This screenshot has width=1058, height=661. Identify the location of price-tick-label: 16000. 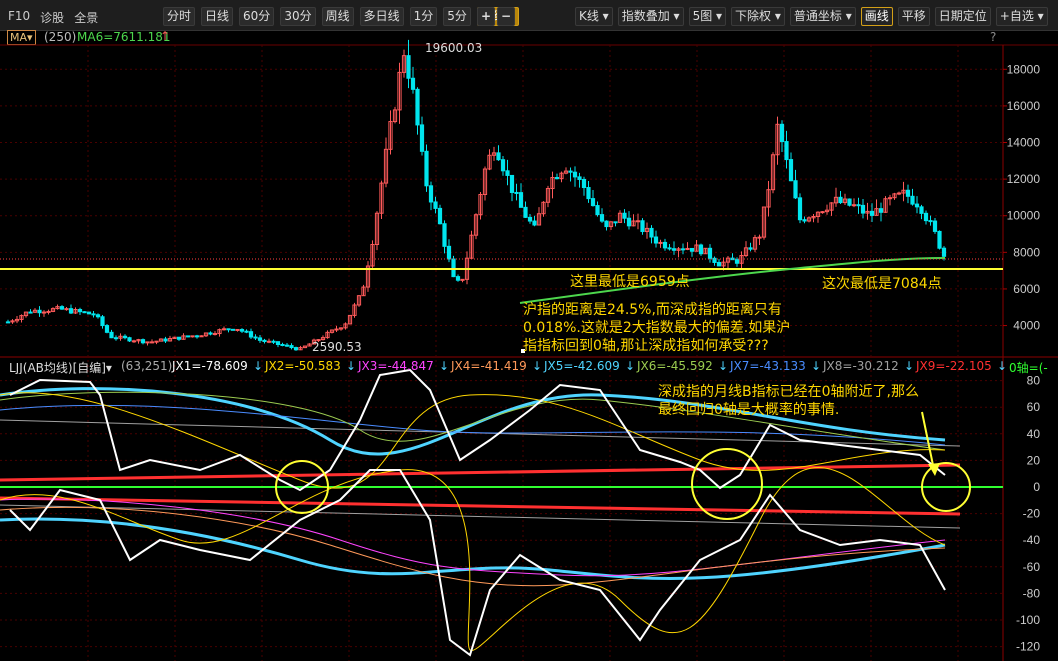
(1024, 106).